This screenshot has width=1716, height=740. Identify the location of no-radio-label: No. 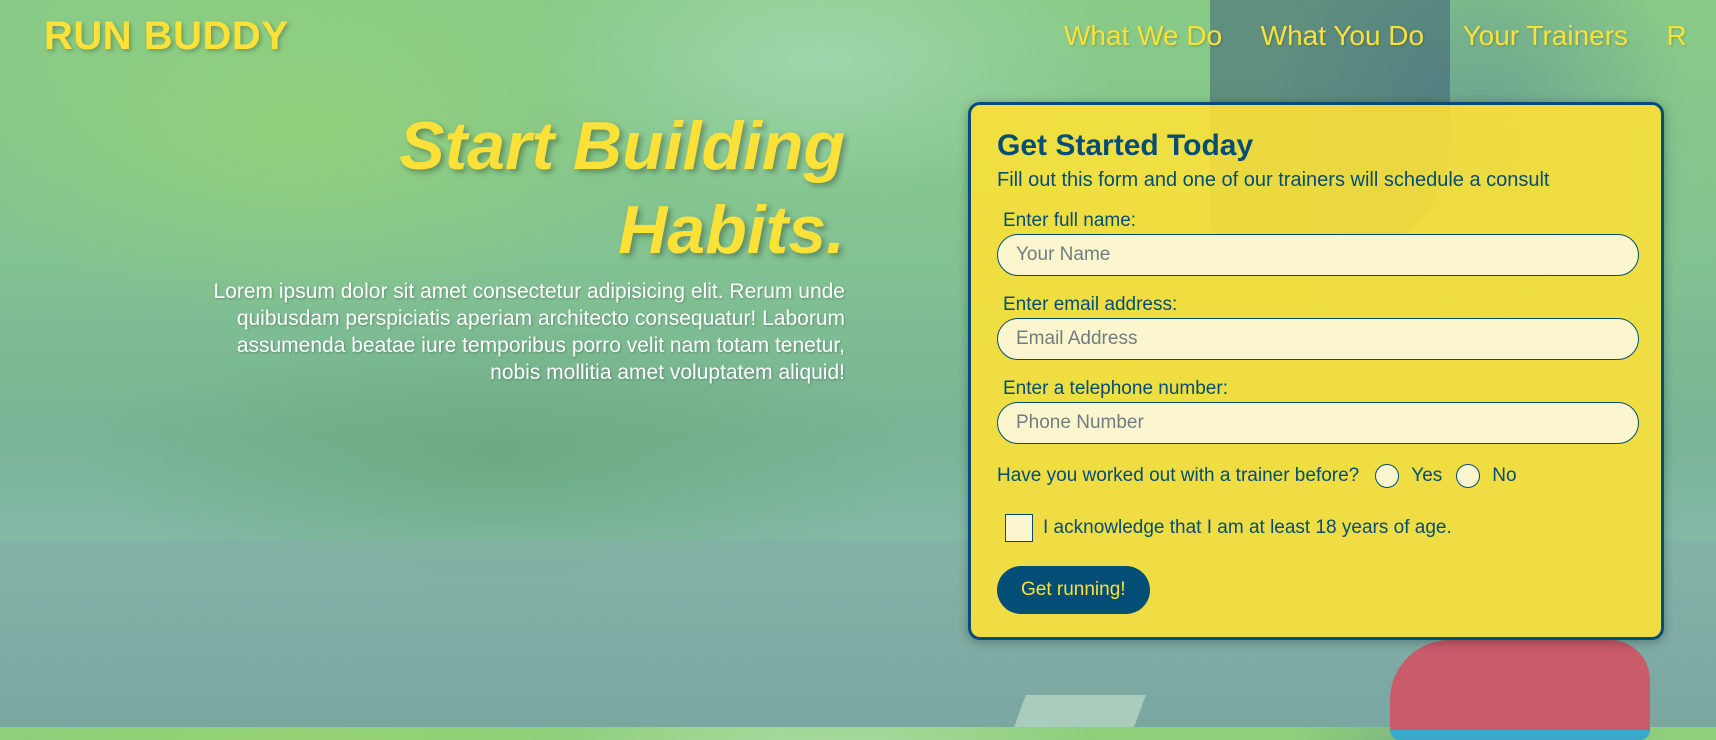
(1504, 476).